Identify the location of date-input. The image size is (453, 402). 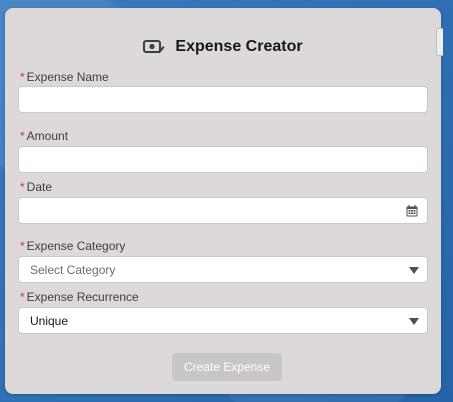
(223, 210).